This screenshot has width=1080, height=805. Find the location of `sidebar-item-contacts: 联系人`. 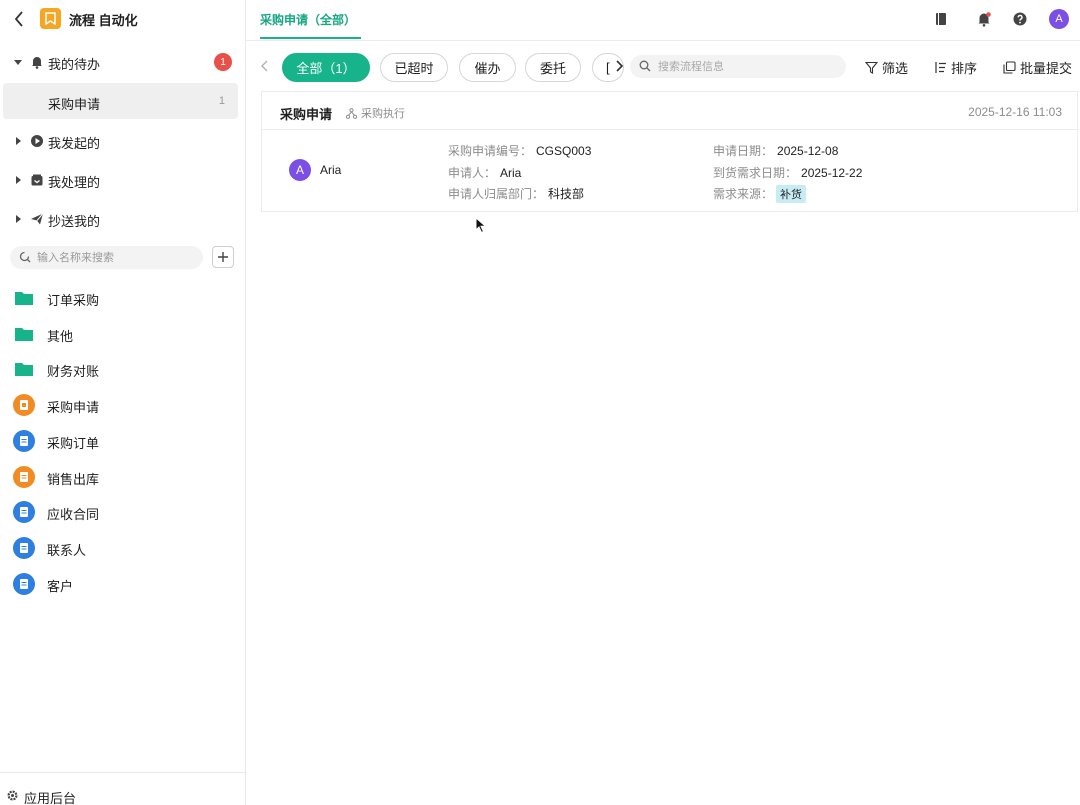

sidebar-item-contacts: 联系人 is located at coordinates (123, 548).